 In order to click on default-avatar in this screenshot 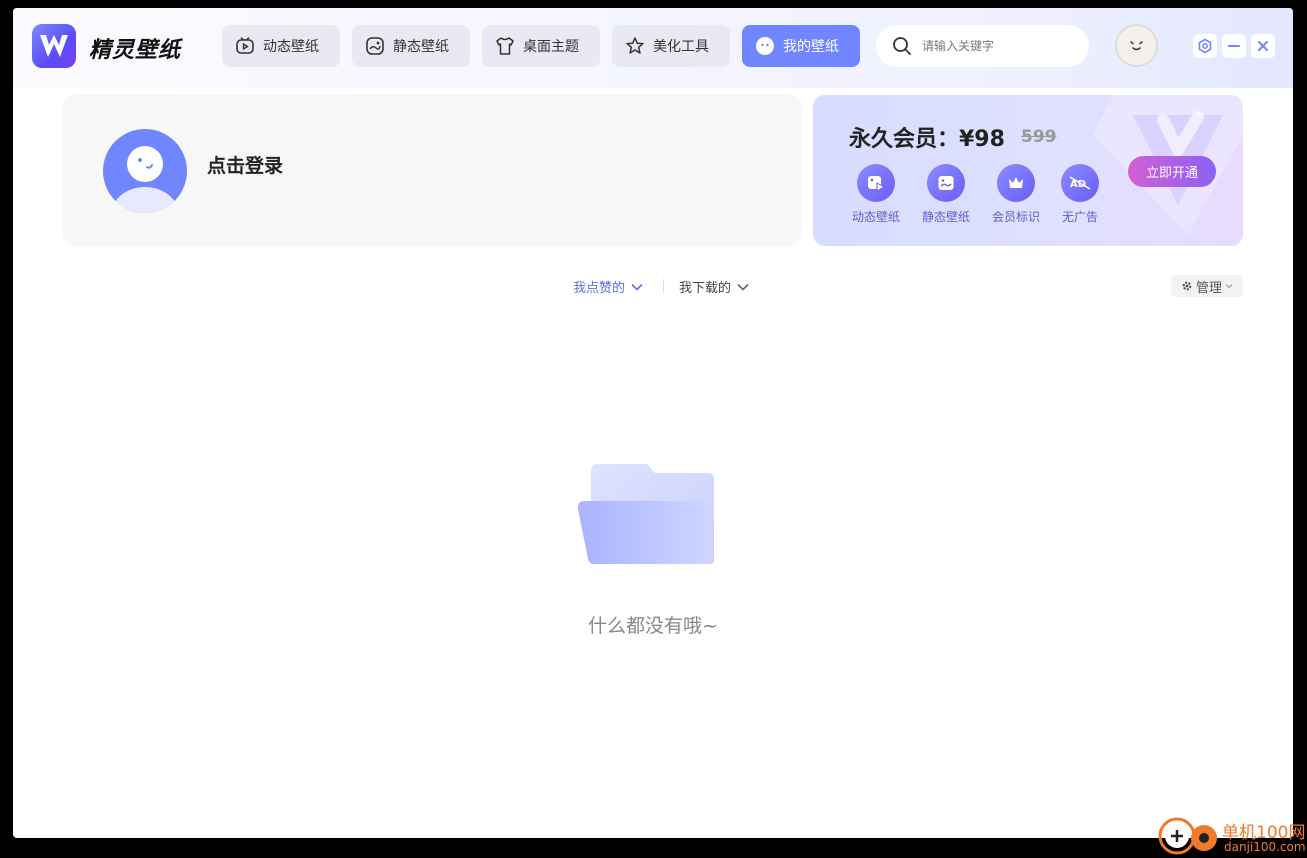, I will do `click(145, 171)`.